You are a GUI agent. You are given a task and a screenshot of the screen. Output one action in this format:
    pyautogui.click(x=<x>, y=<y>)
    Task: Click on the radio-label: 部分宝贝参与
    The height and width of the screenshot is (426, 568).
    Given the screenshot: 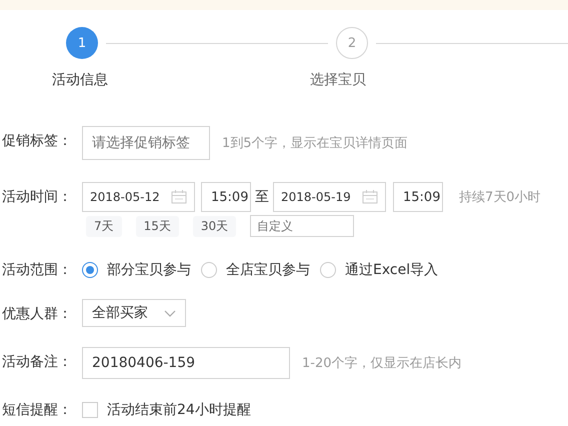 What is the action you would take?
    pyautogui.click(x=149, y=270)
    